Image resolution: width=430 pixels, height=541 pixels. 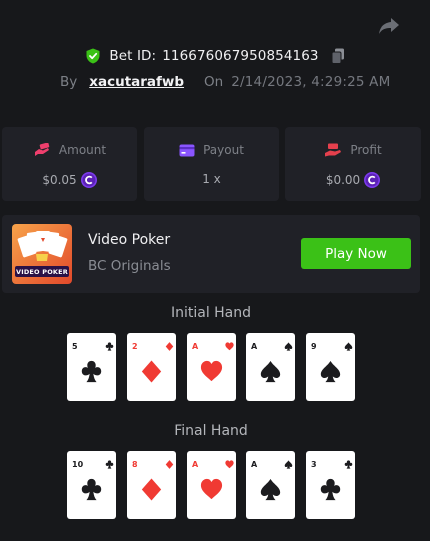 I want to click on thumbnail-caption: VIDEO POKER, so click(x=42, y=272).